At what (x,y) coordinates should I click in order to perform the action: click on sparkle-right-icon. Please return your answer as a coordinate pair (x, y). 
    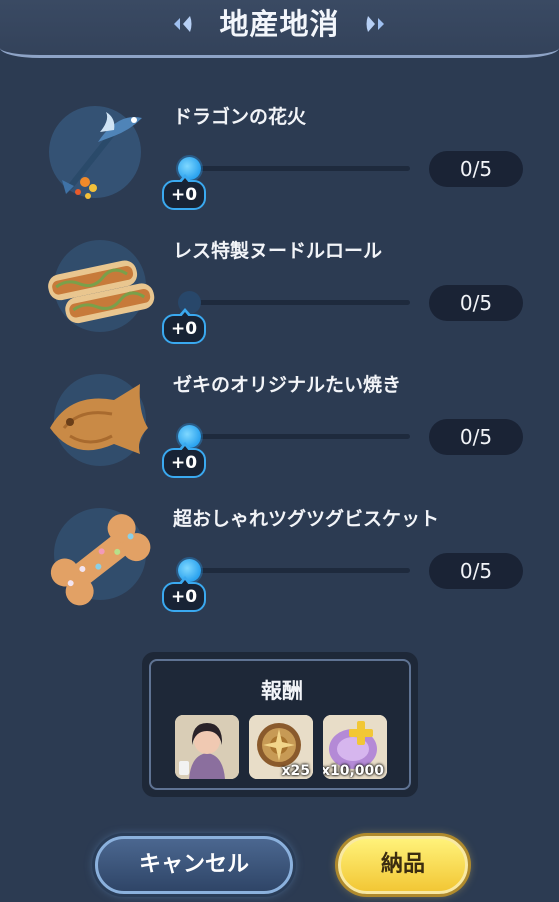
    Looking at the image, I should click on (375, 24).